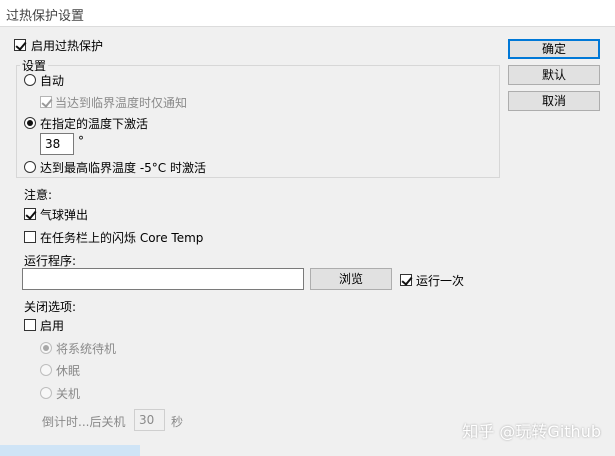  What do you see at coordinates (30, 167) in the screenshot?
I see `activate-at-max-radio` at bounding box center [30, 167].